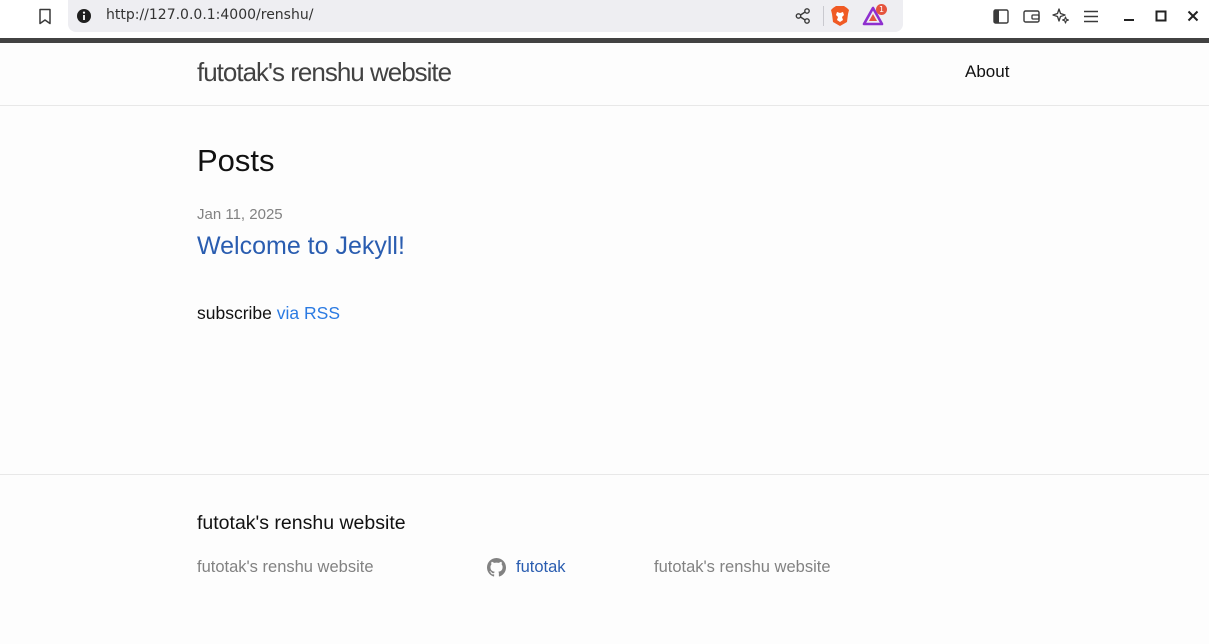 The height and width of the screenshot is (644, 1209). What do you see at coordinates (485, 16) in the screenshot?
I see `address-bar: http://127.0.0.1:4000/renshu/ 1` at bounding box center [485, 16].